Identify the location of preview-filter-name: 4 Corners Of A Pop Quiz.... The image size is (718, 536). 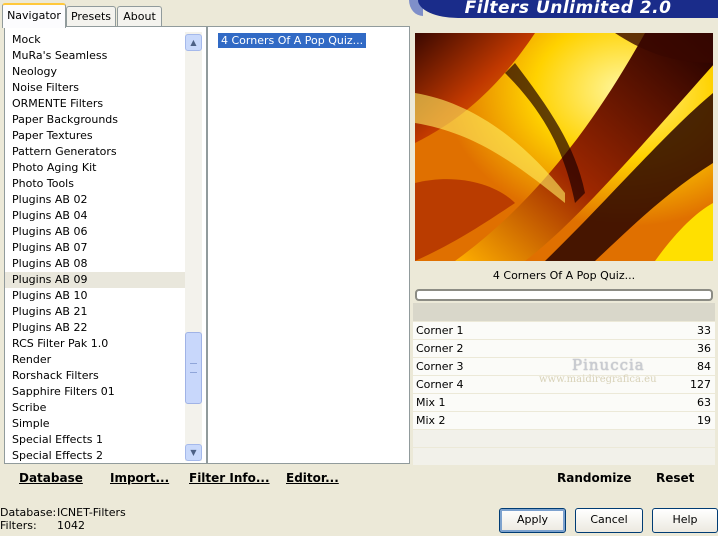
(564, 275).